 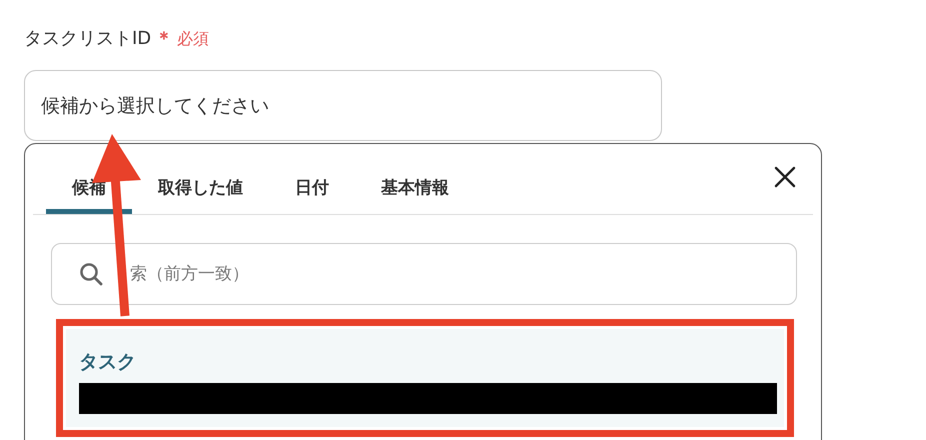 I want to click on required-mark: ＊, so click(x=164, y=38).